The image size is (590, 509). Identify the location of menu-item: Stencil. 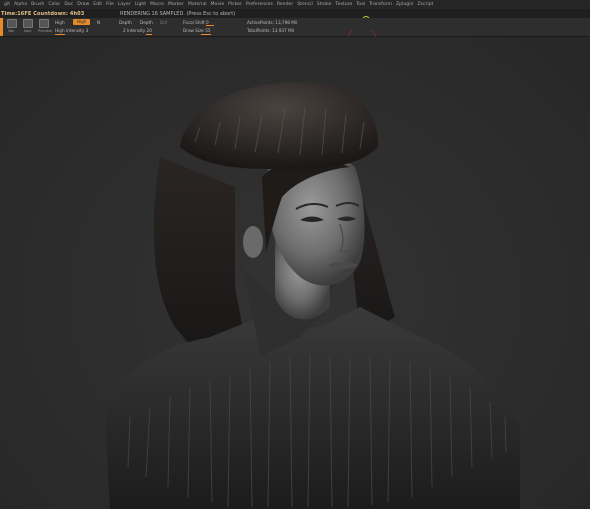
(305, 4).